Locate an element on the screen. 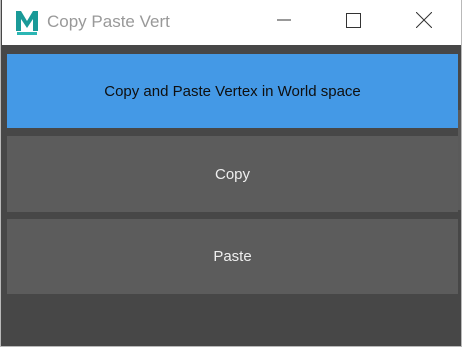  paste-button-label: Paste is located at coordinates (232, 256).